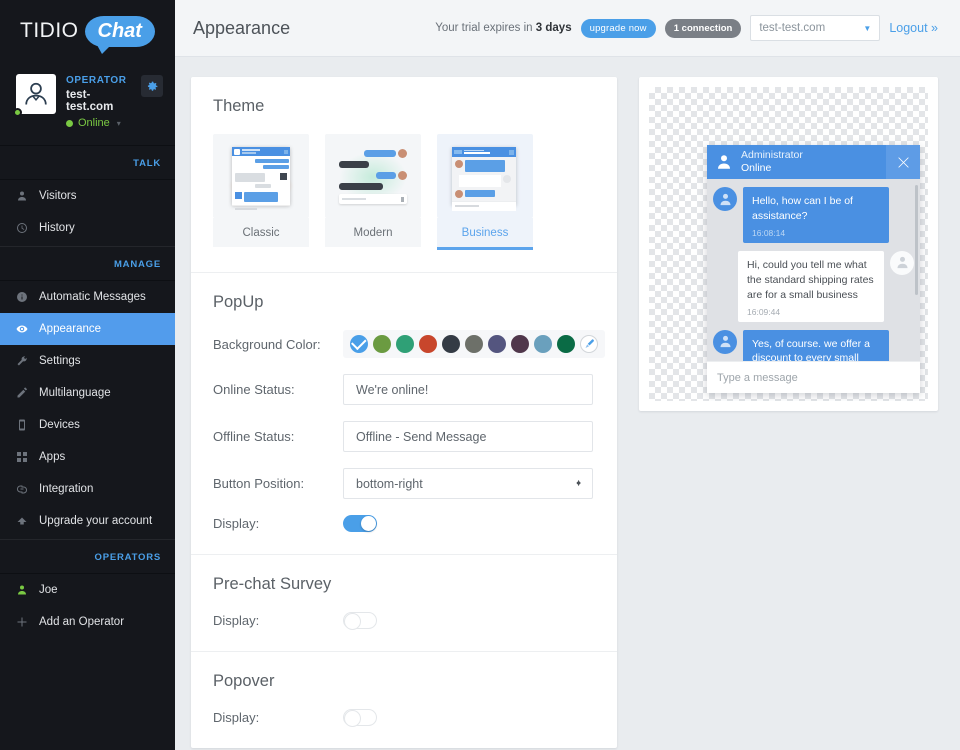 The width and height of the screenshot is (960, 750). What do you see at coordinates (22, 489) in the screenshot?
I see `link-icon` at bounding box center [22, 489].